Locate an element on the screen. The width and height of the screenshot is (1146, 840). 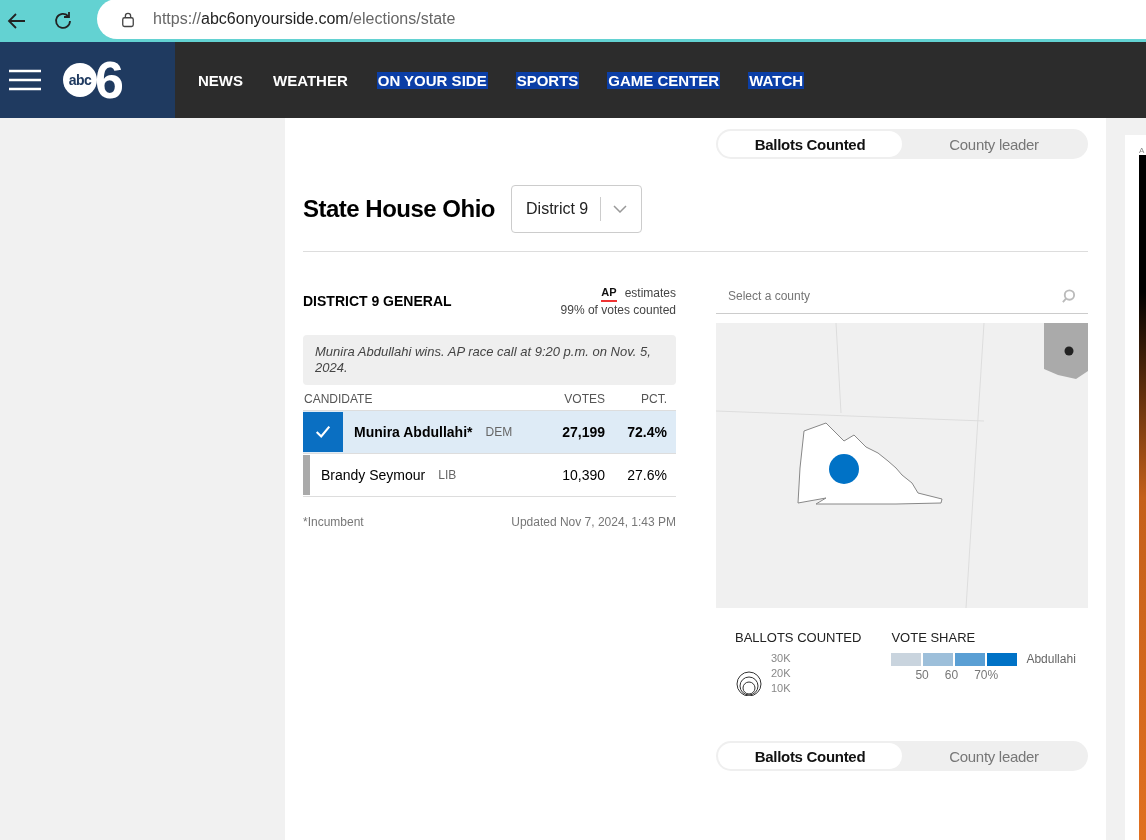
nav-link: WATCH is located at coordinates (776, 80).